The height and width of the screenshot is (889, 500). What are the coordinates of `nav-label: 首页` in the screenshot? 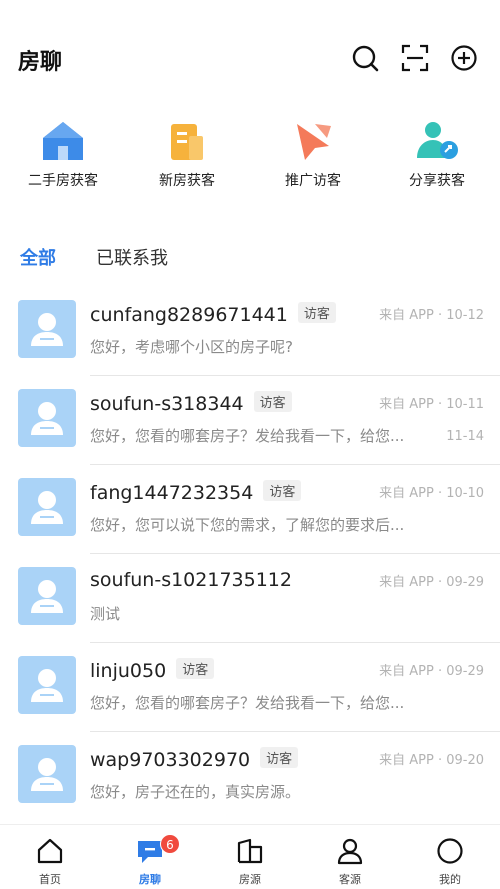 It's located at (50, 879).